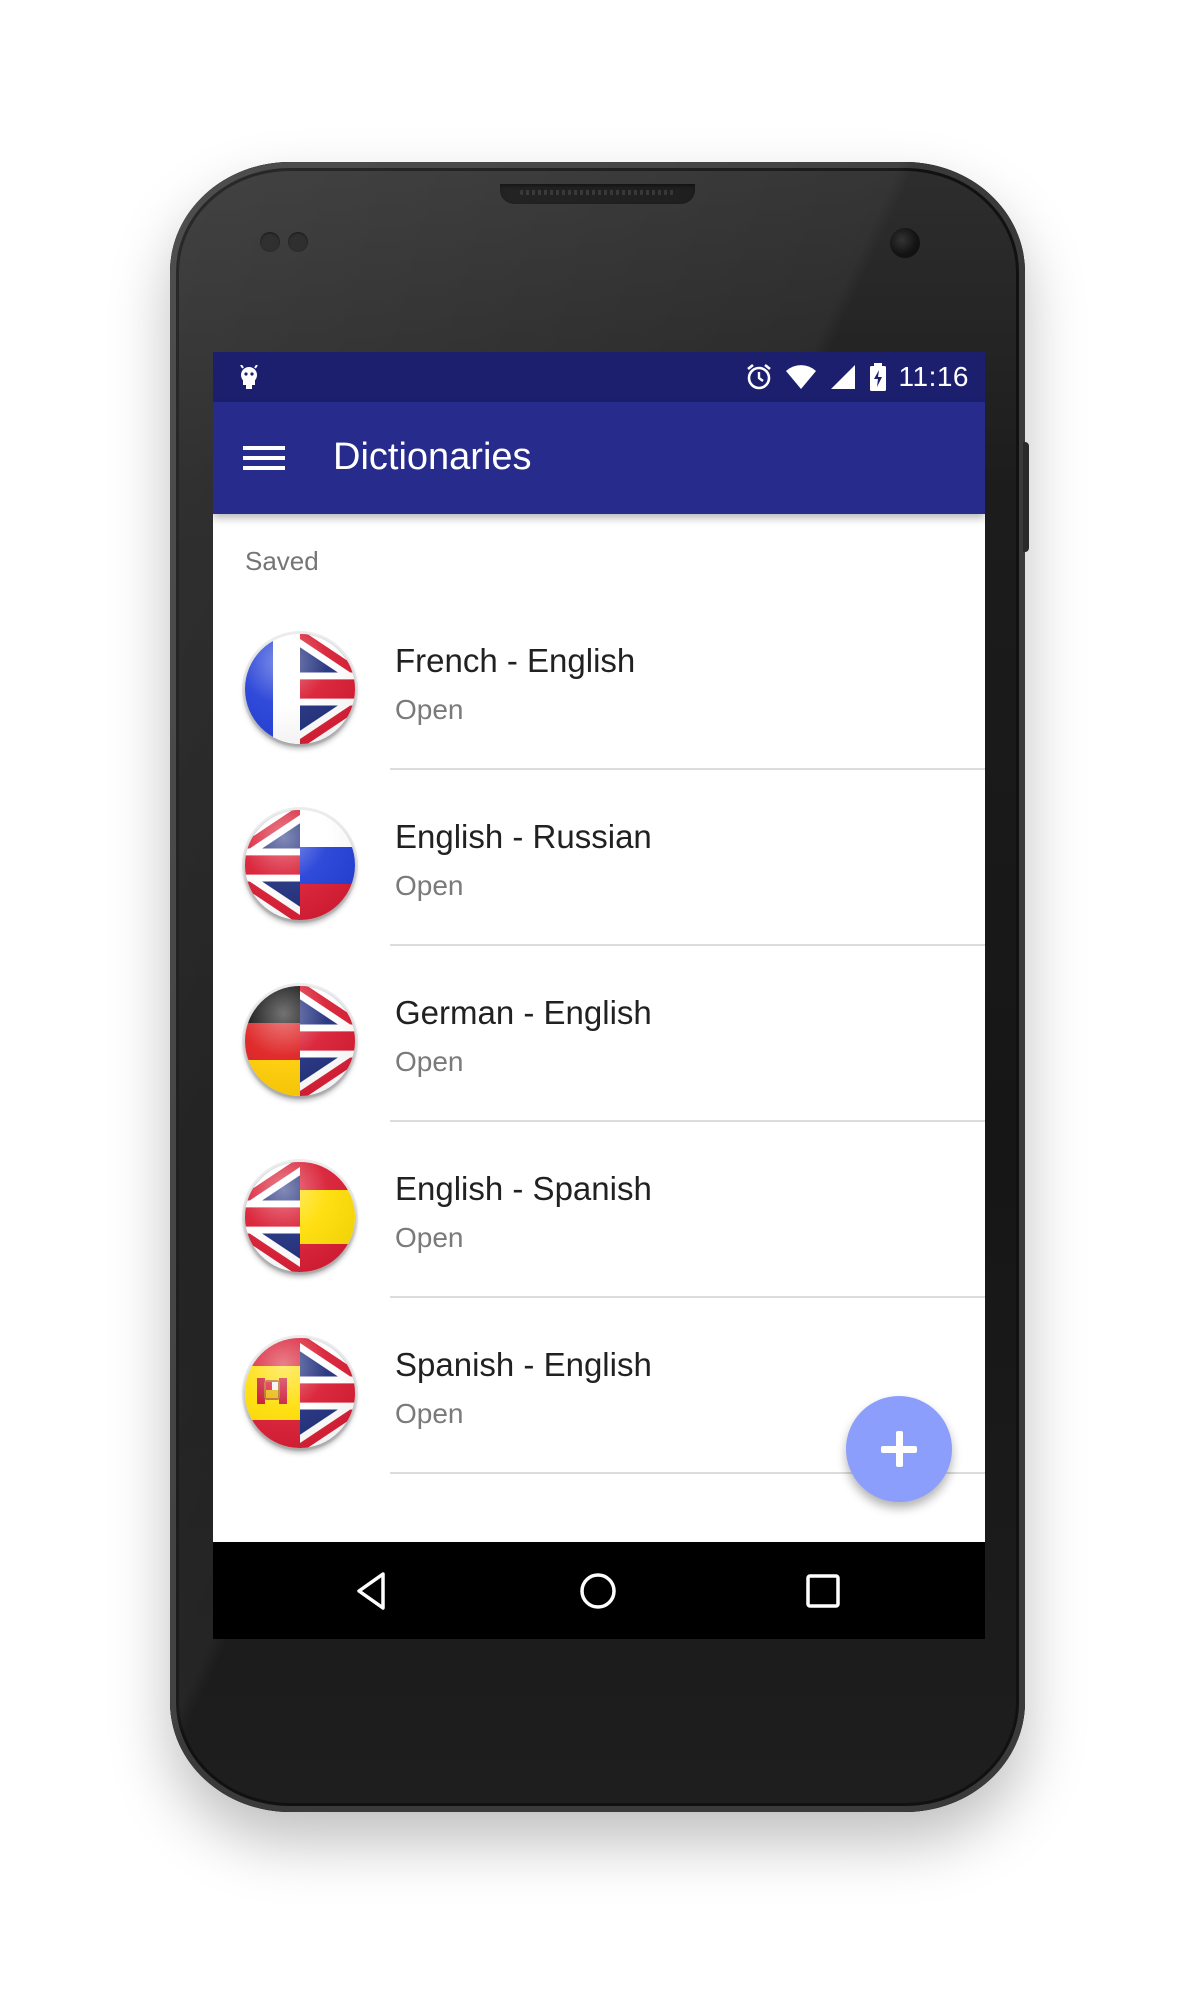 The image size is (1195, 1994). Describe the element at coordinates (842, 377) in the screenshot. I see `signal-icon` at that location.